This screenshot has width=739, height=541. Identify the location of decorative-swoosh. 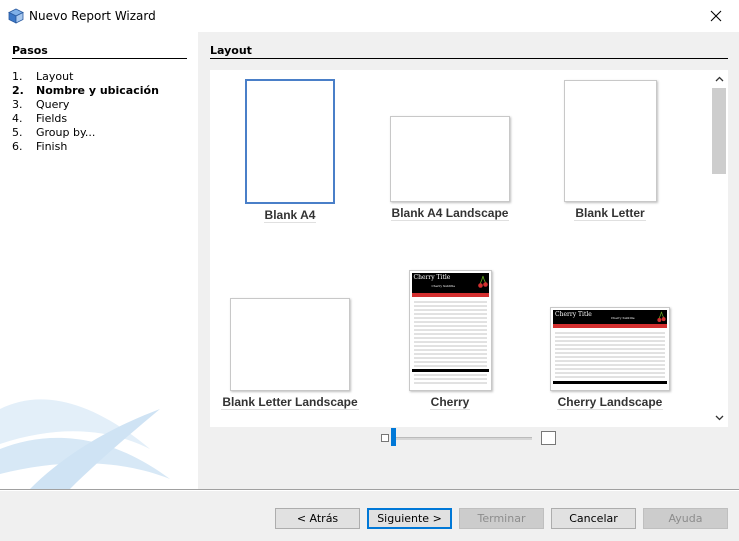
(85, 444).